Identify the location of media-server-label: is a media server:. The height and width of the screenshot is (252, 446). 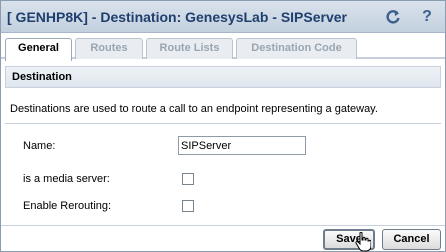
(66, 179).